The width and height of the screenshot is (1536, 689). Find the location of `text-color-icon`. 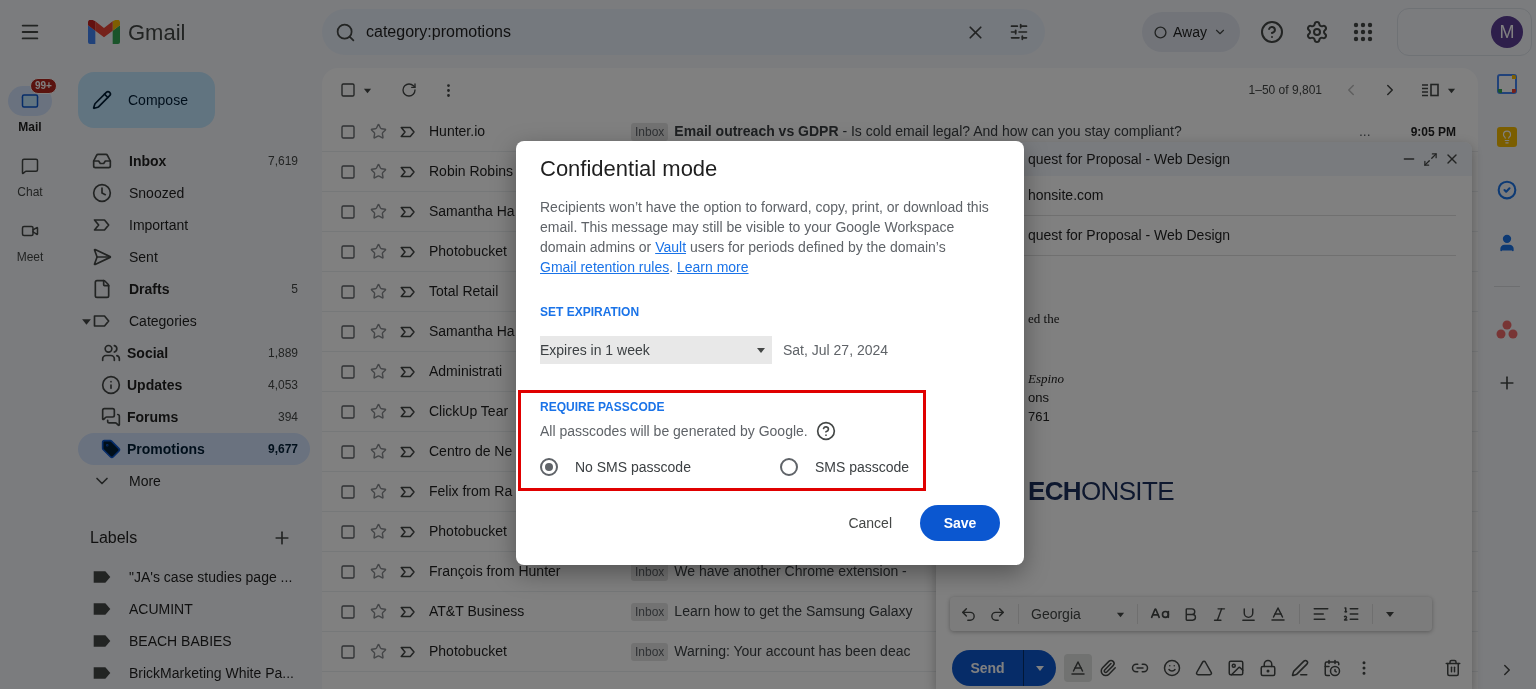

text-color-icon is located at coordinates (1278, 614).